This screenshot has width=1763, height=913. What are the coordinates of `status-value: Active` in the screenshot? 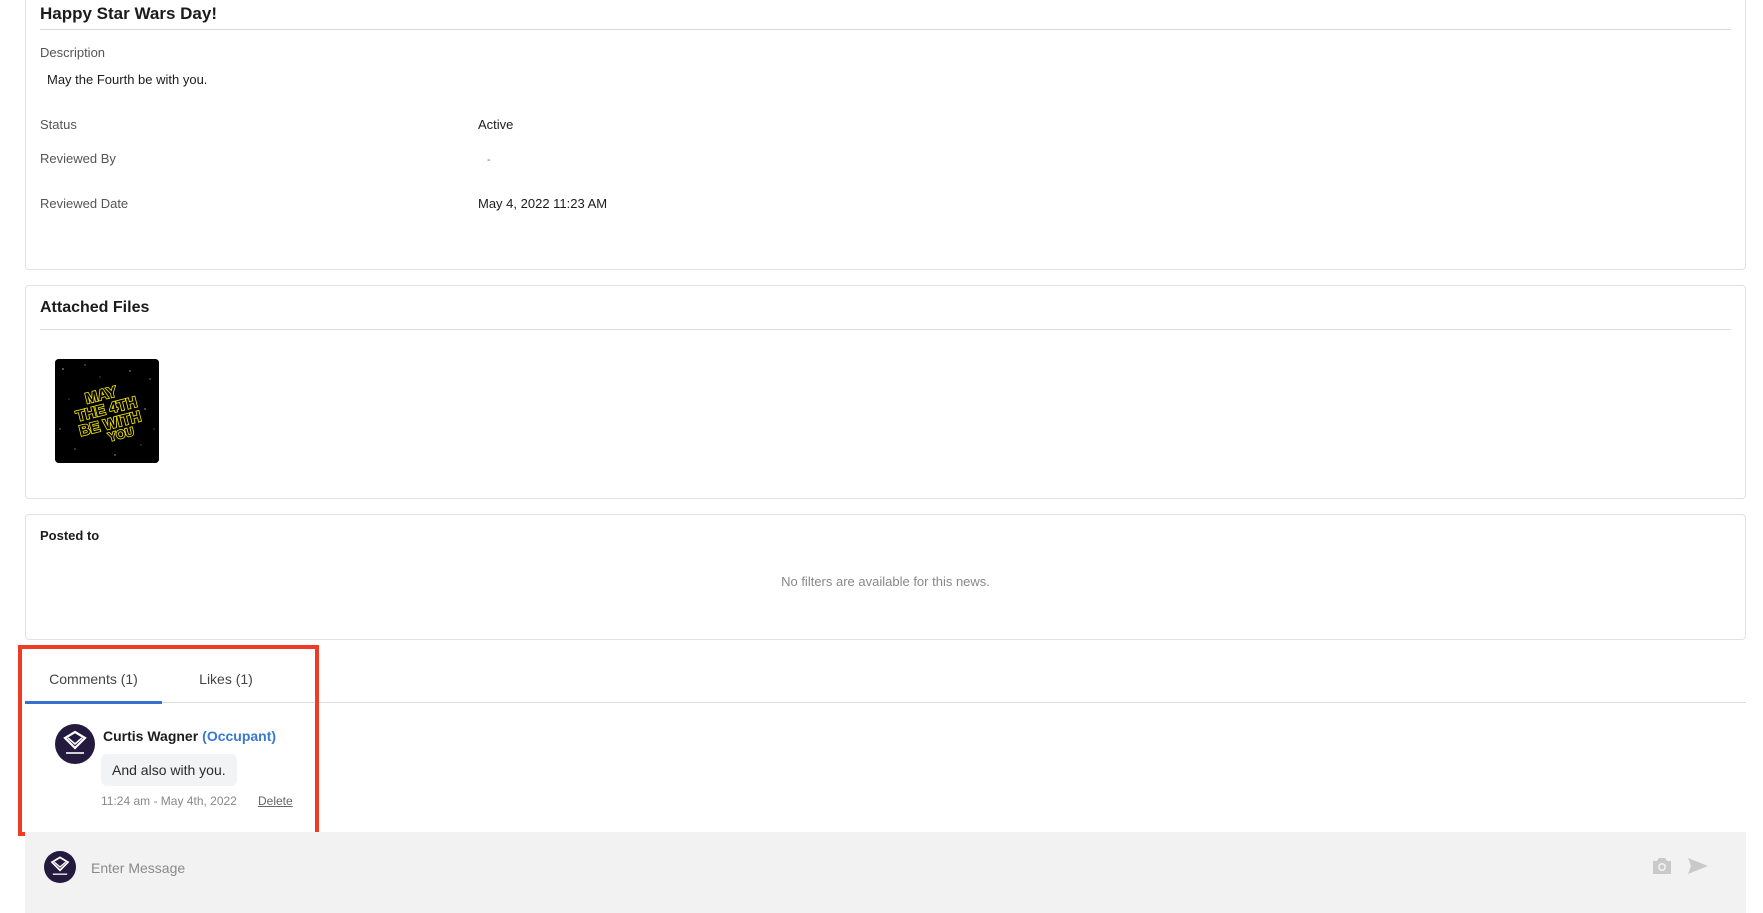 It's located at (496, 124).